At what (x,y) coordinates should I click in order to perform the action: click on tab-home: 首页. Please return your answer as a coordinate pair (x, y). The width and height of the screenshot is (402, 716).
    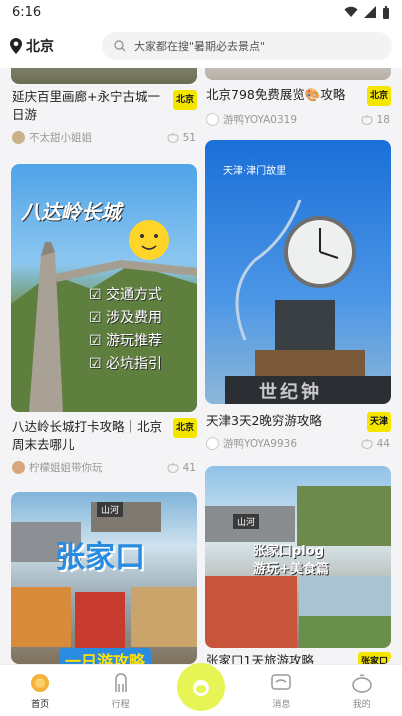
    Looking at the image, I should click on (40, 691).